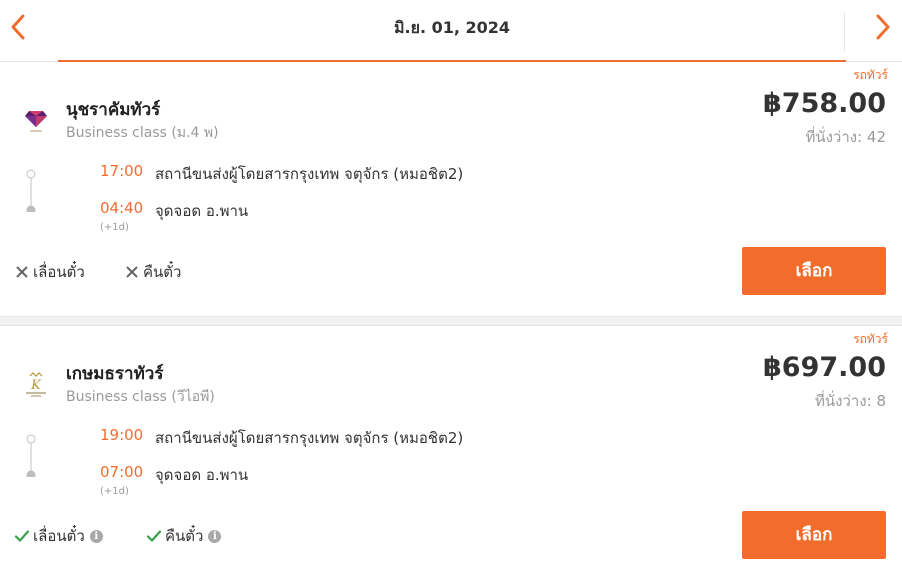 This screenshot has width=902, height=572. I want to click on card-separator, so click(451, 321).